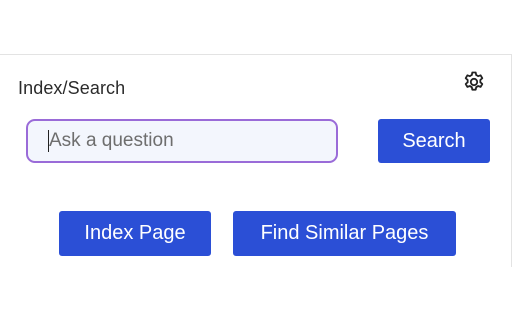 The image size is (512, 320). I want to click on gear-icon, so click(474, 82).